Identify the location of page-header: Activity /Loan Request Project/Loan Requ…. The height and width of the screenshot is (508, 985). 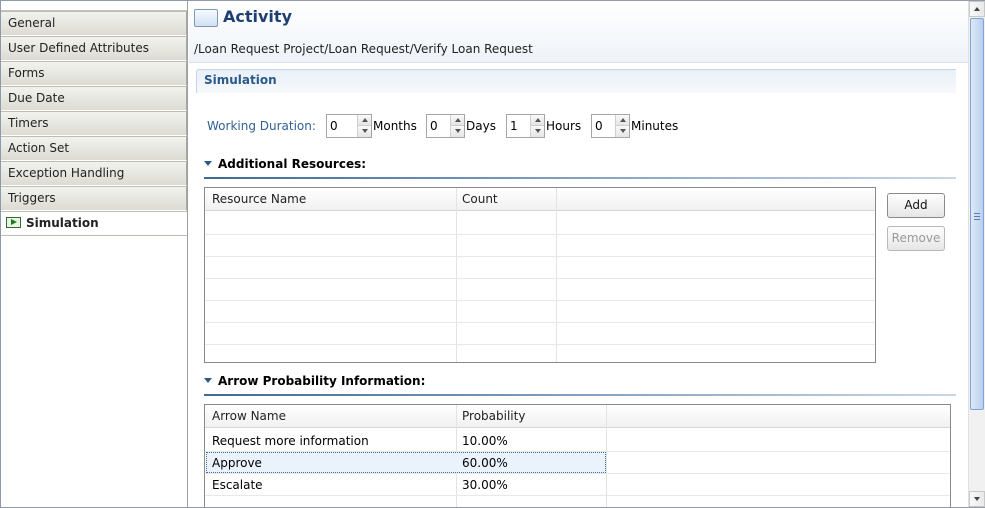
(578, 32).